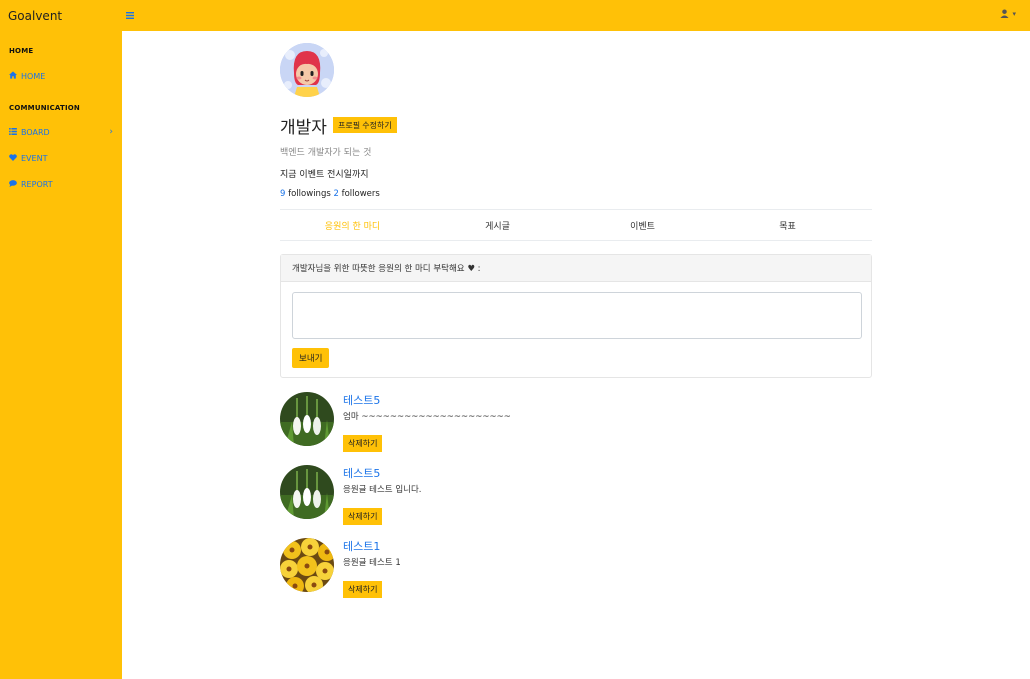  I want to click on chevron-right-icon: ›, so click(111, 132).